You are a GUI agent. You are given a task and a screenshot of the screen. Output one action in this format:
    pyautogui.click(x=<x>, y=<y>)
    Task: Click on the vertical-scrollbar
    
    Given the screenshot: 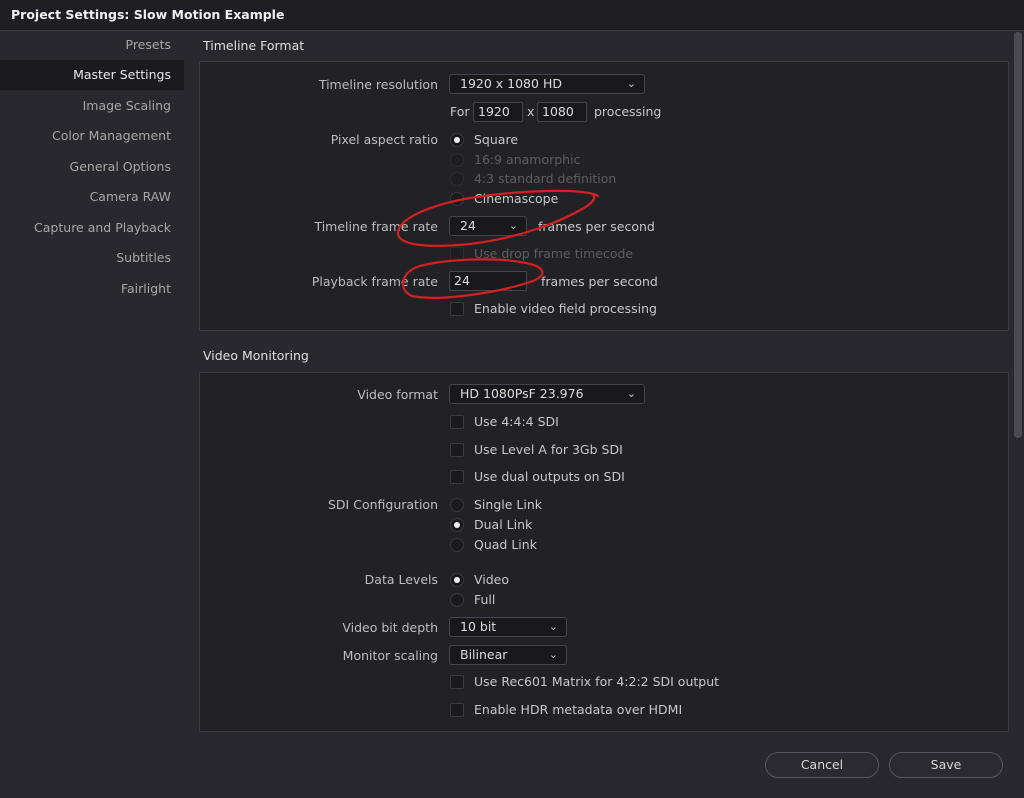 What is the action you would take?
    pyautogui.click(x=1018, y=235)
    